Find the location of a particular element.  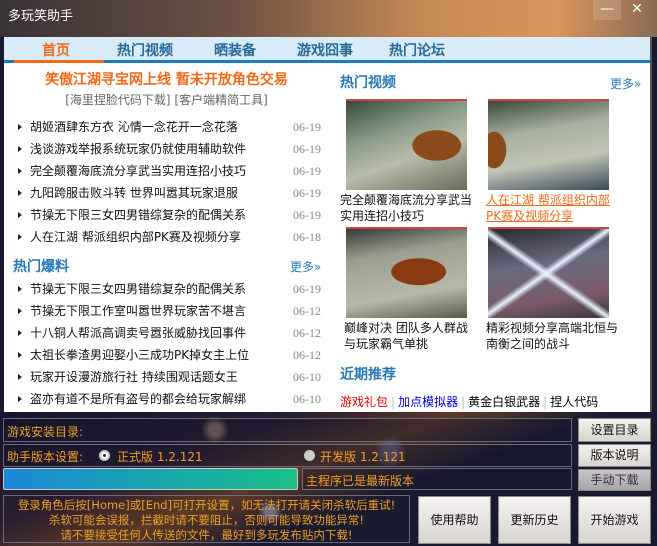

item-title: 盗亦有道不是所有盗号的都会给玩家解绑 is located at coordinates (138, 399).